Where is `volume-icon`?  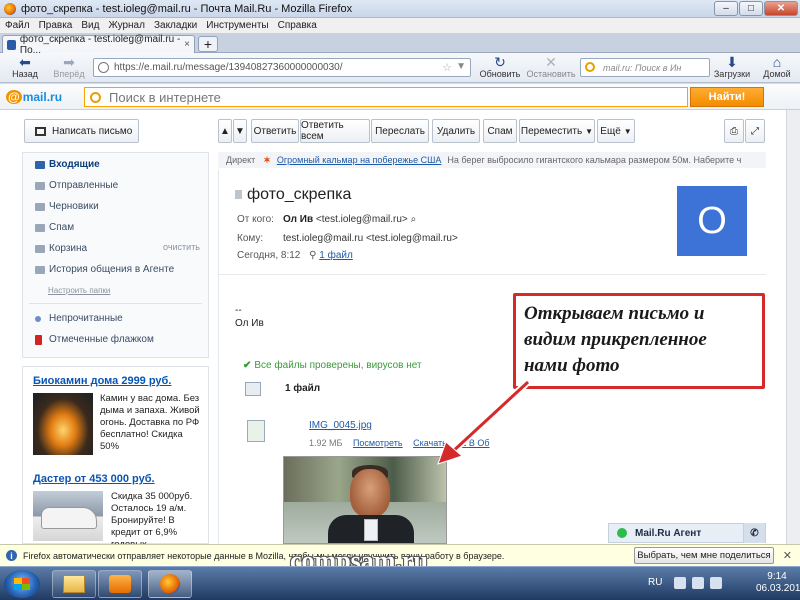 volume-icon is located at coordinates (716, 583).